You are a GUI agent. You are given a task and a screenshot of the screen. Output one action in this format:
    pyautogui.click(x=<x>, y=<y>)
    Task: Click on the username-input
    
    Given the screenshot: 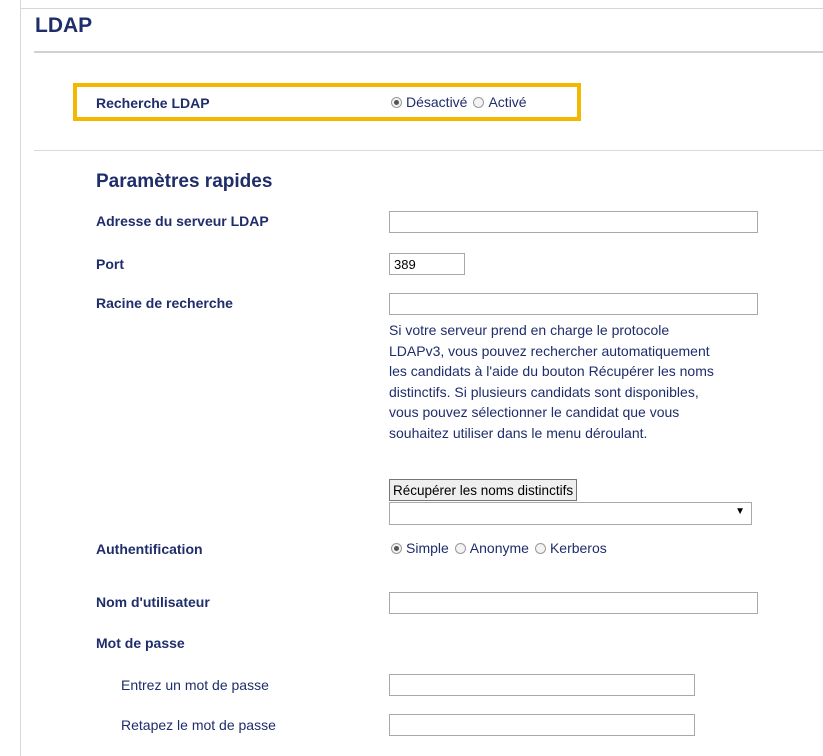 What is the action you would take?
    pyautogui.click(x=573, y=603)
    